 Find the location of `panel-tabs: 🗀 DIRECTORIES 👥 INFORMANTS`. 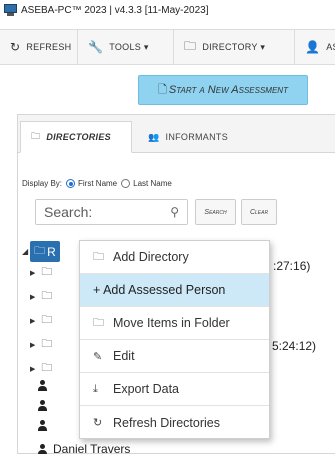

panel-tabs: 🗀 DIRECTORIES 👥 INFORMANTS is located at coordinates (176, 134).